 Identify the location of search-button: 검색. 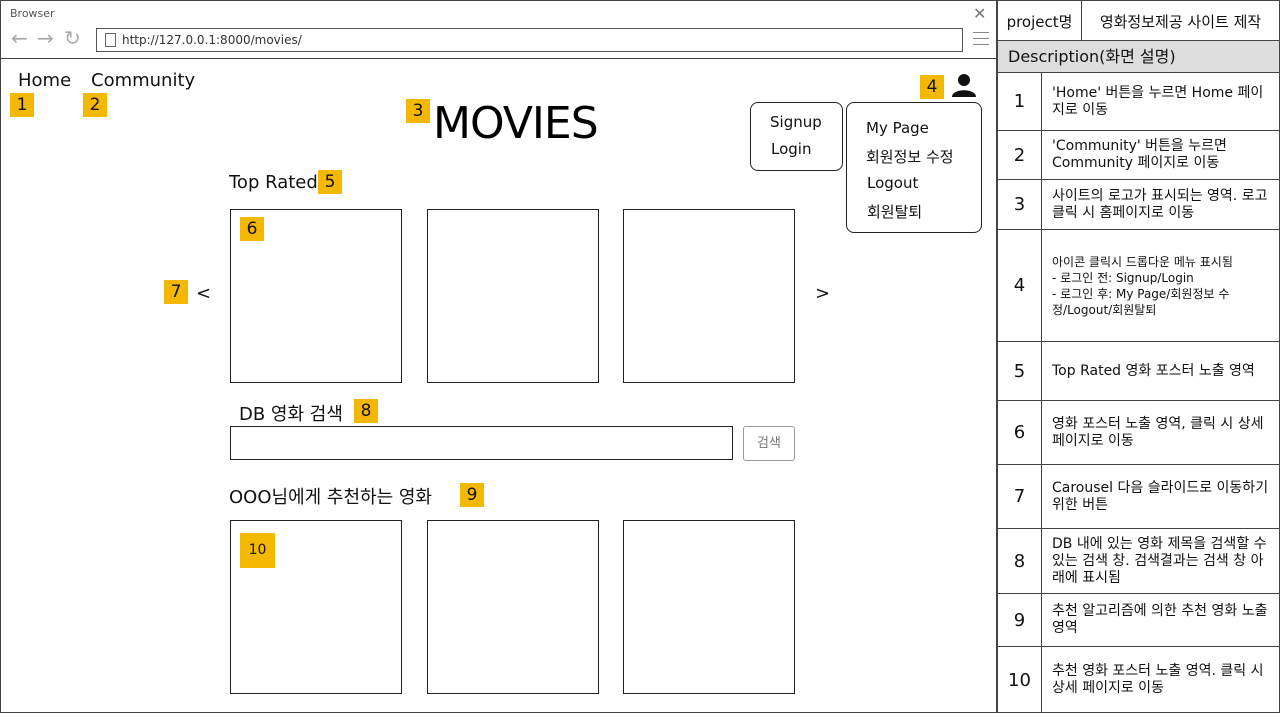
(769, 443).